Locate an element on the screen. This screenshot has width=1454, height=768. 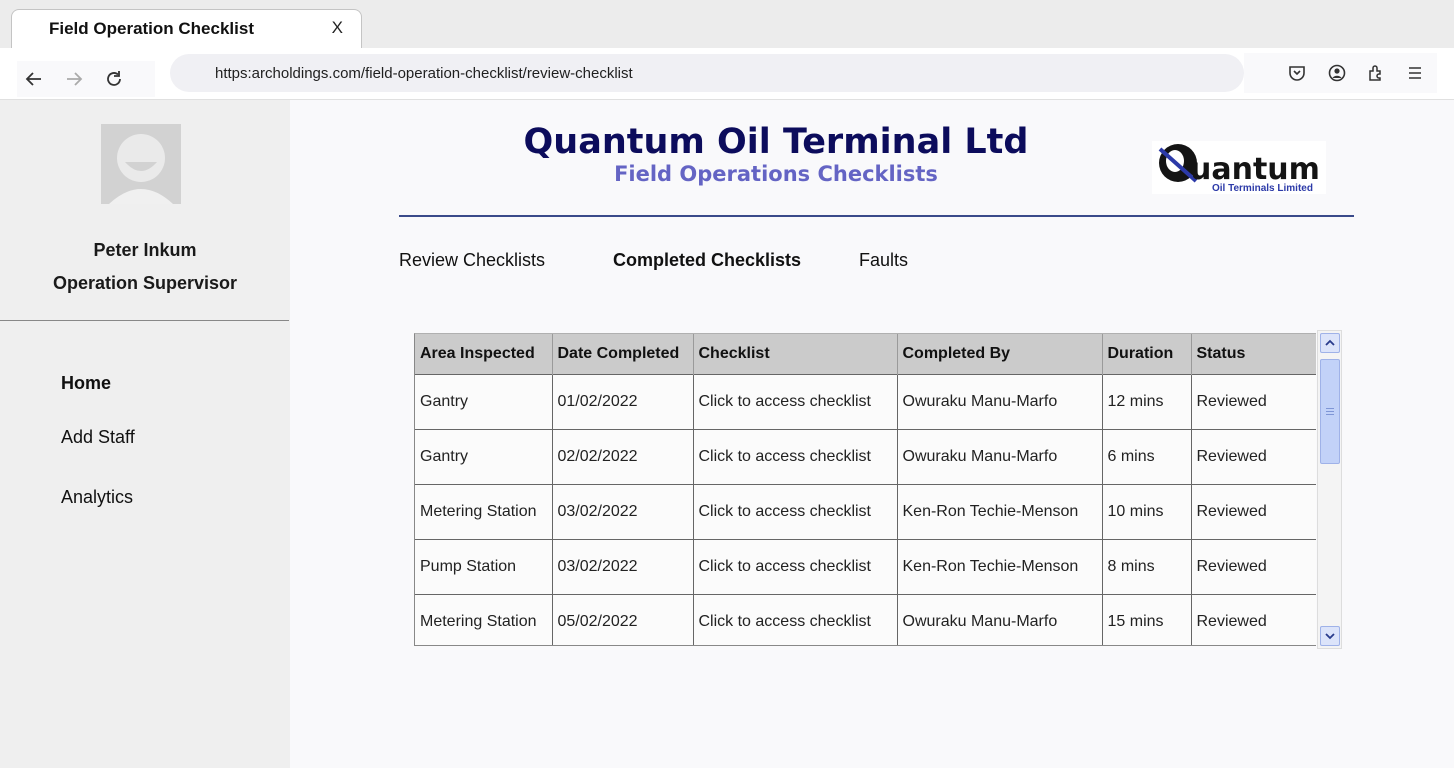
sidebar-item-add-staff: Add Staff is located at coordinates (98, 437).